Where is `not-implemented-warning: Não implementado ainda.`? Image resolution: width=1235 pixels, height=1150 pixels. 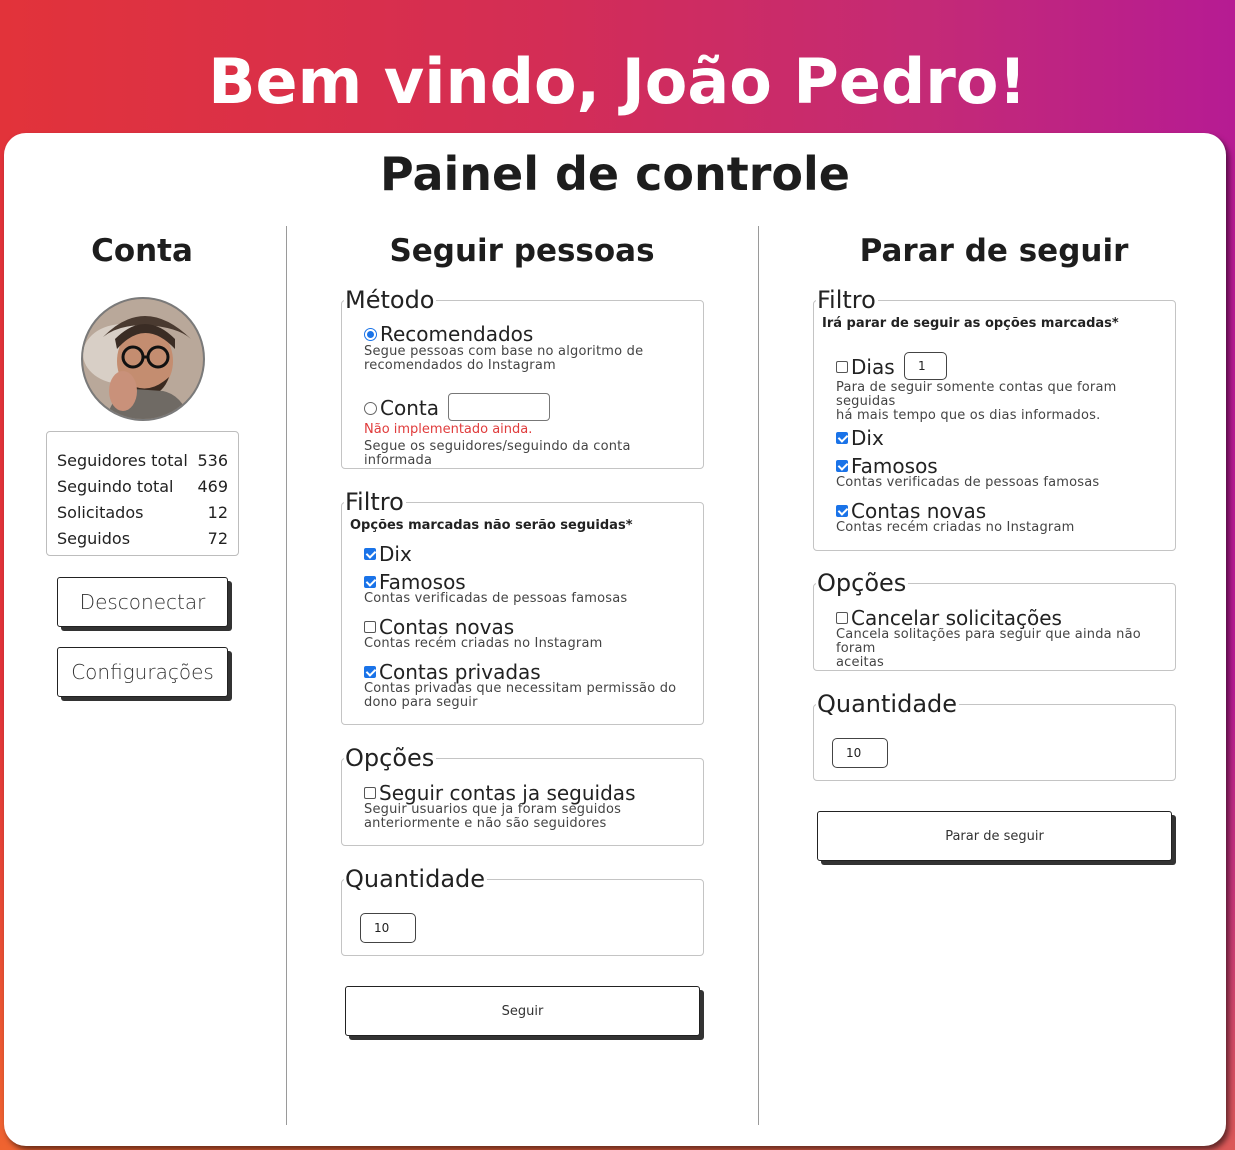
not-implemented-warning: Não implementado ainda. is located at coordinates (448, 429).